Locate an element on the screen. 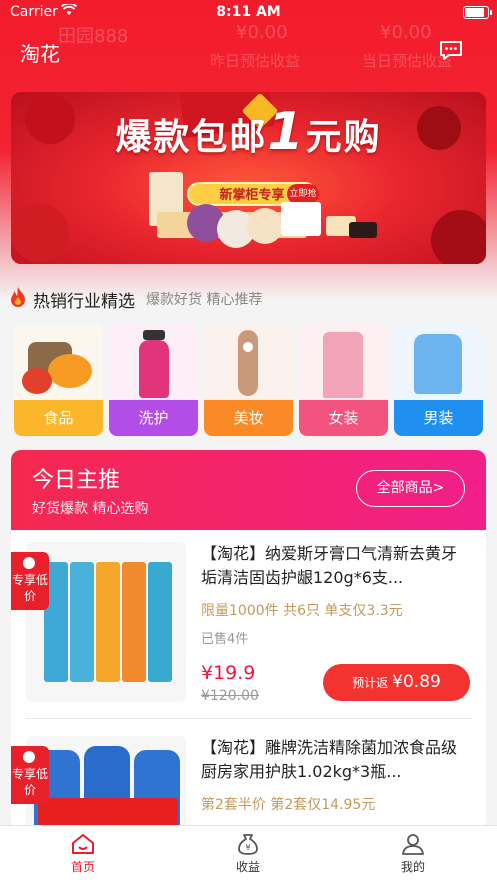 The width and height of the screenshot is (497, 883). category-care: 洗护 is located at coordinates (153, 380).